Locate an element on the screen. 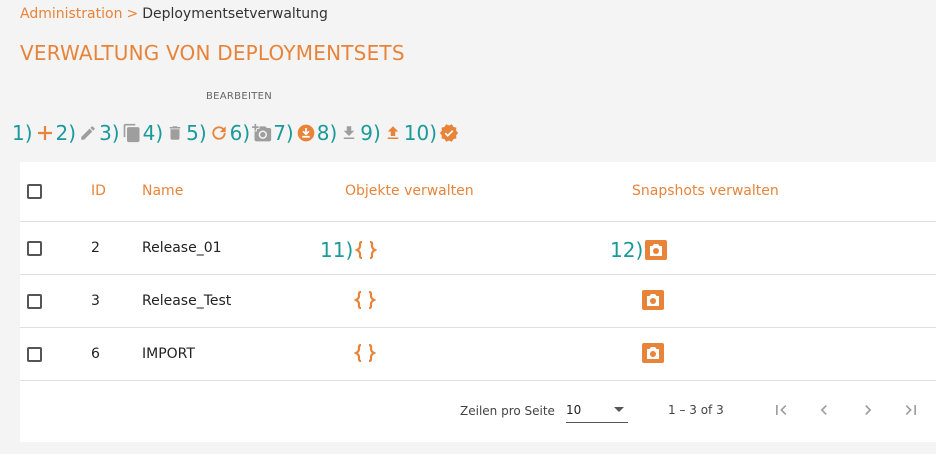  toolbar: 1) 2) 3) 4) 5) 6) 7) 8) 9) 10) is located at coordinates (236, 133).